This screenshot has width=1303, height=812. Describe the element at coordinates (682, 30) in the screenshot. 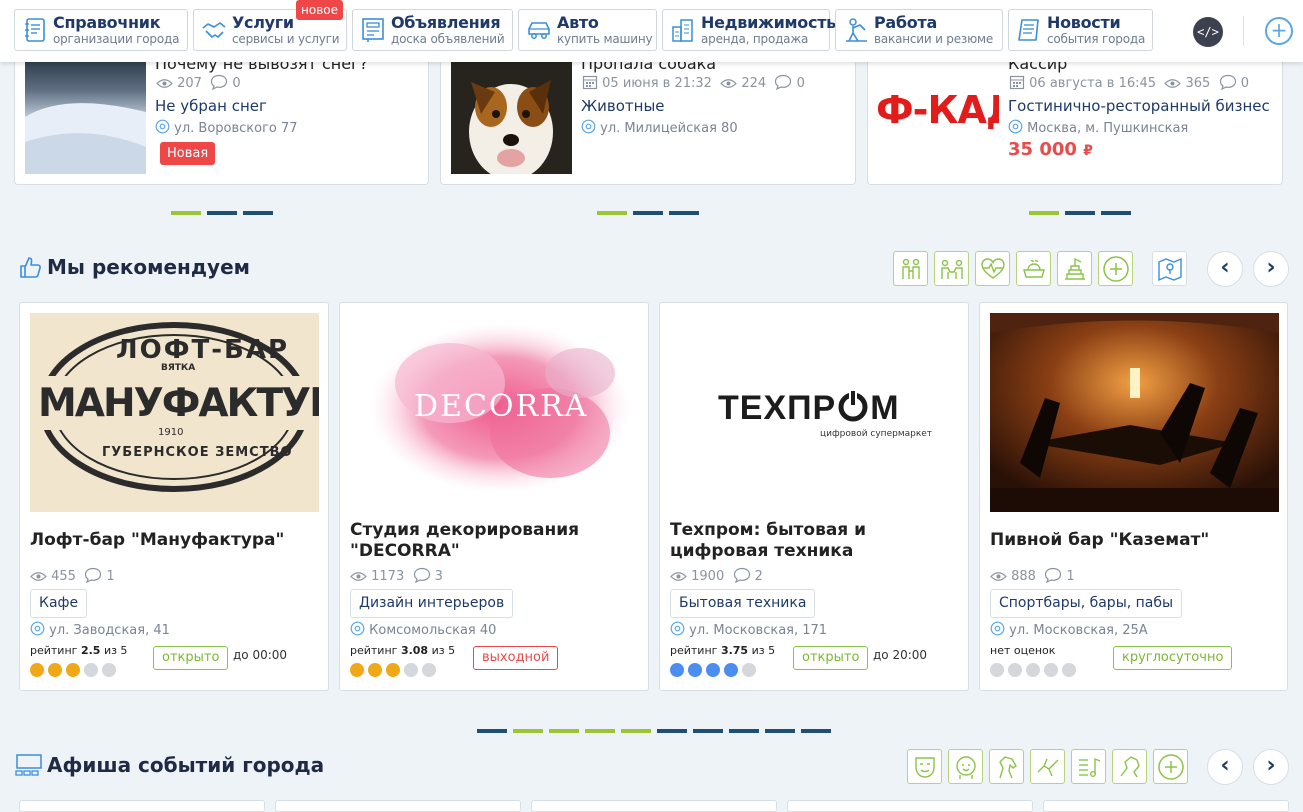

I see `buildings-icon` at that location.